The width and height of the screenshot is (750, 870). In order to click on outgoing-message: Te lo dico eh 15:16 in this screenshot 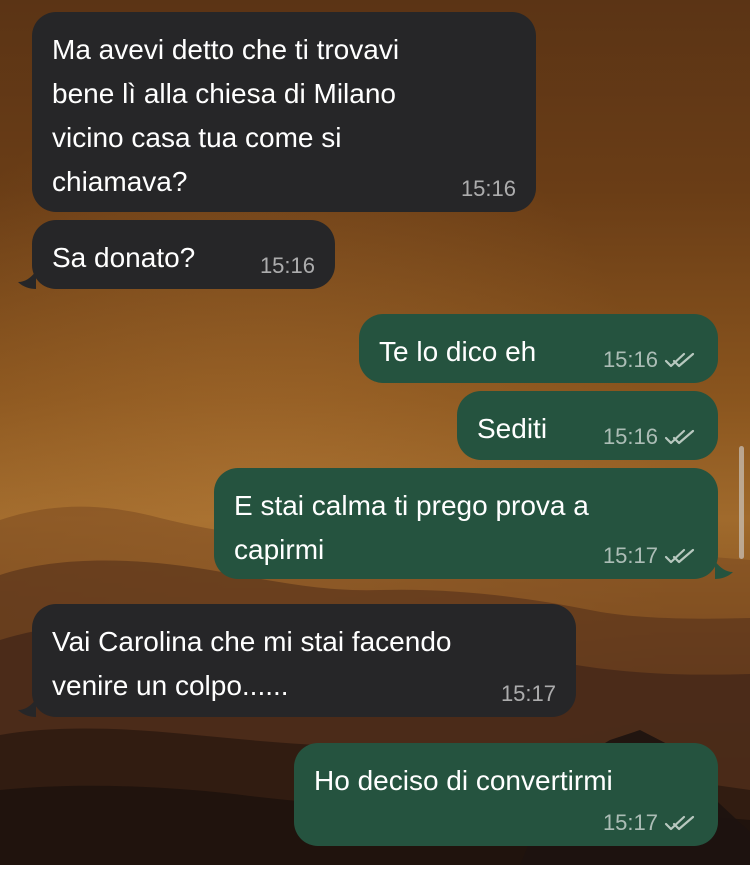, I will do `click(538, 348)`.